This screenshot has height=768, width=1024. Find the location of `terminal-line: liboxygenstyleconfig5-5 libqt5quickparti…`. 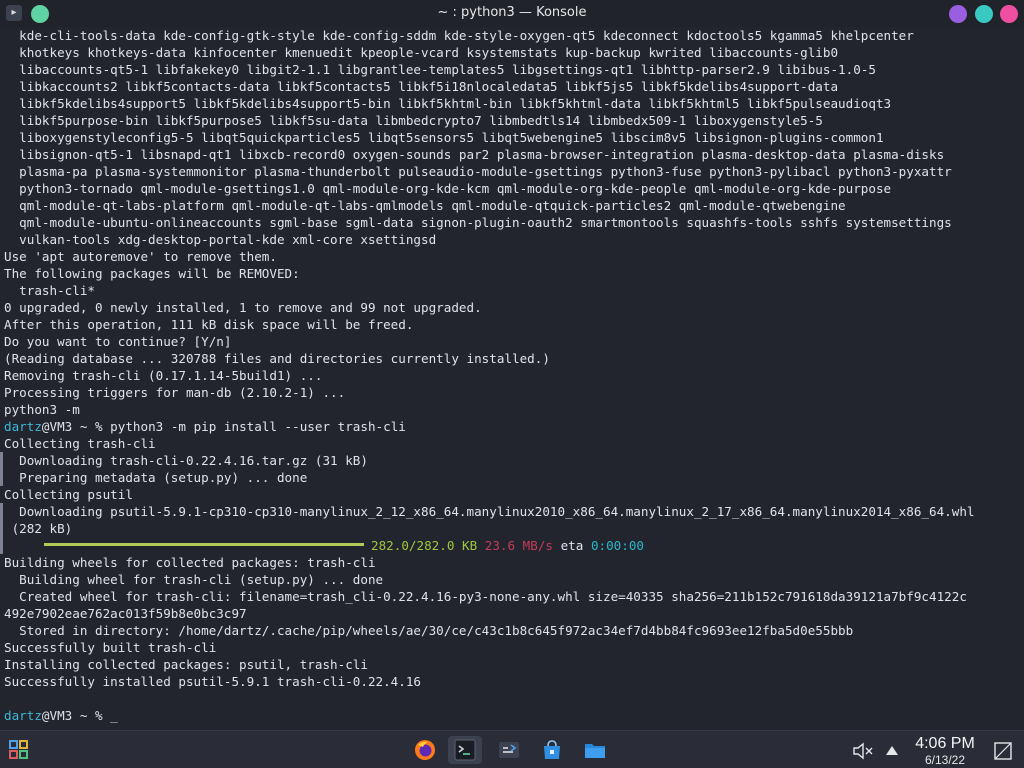

terminal-line: liboxygenstyleconfig5-5 libqt5quickparti… is located at coordinates (444, 137).